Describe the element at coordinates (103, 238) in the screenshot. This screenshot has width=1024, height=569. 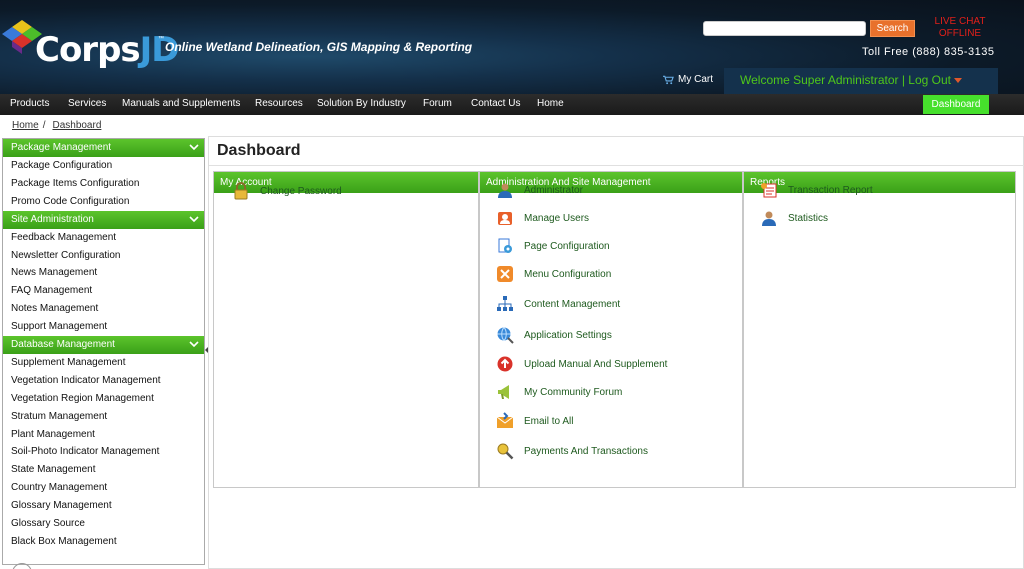
I see `sidebar-item-feedback-management: Feedback Management` at that location.